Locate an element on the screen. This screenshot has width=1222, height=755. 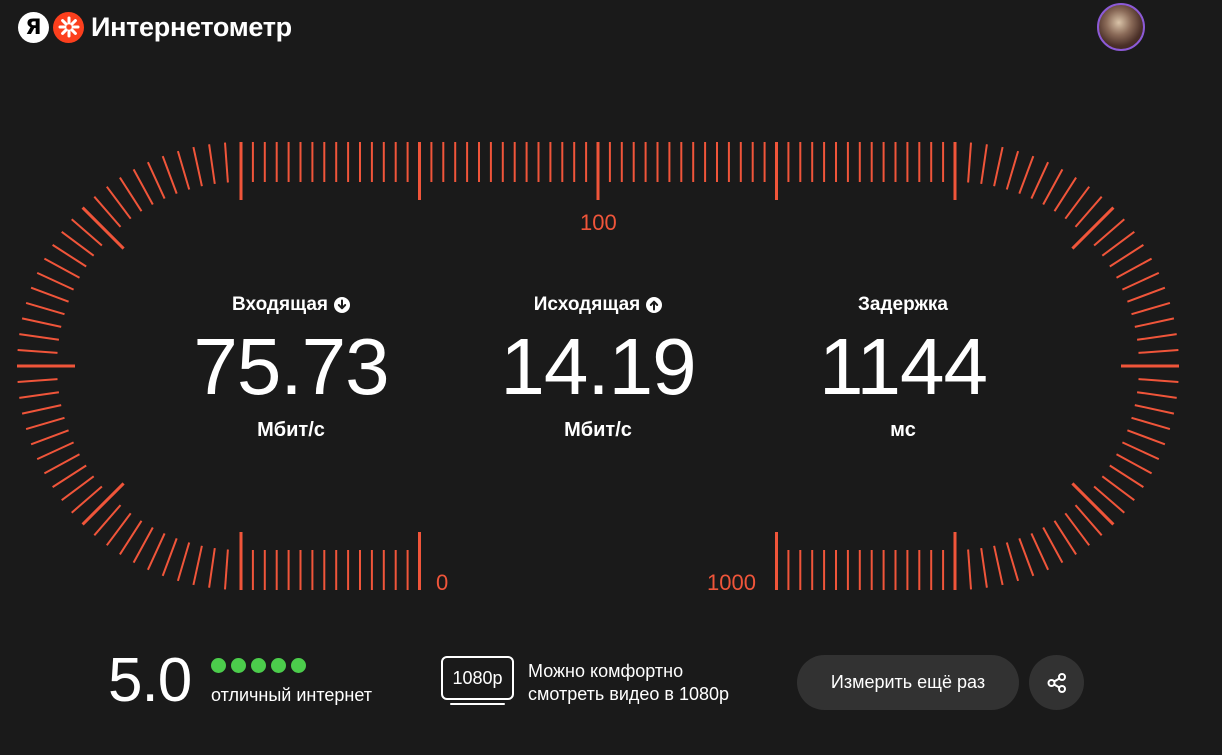
latency-metric: Задержка 1144 мс is located at coordinates (903, 367).